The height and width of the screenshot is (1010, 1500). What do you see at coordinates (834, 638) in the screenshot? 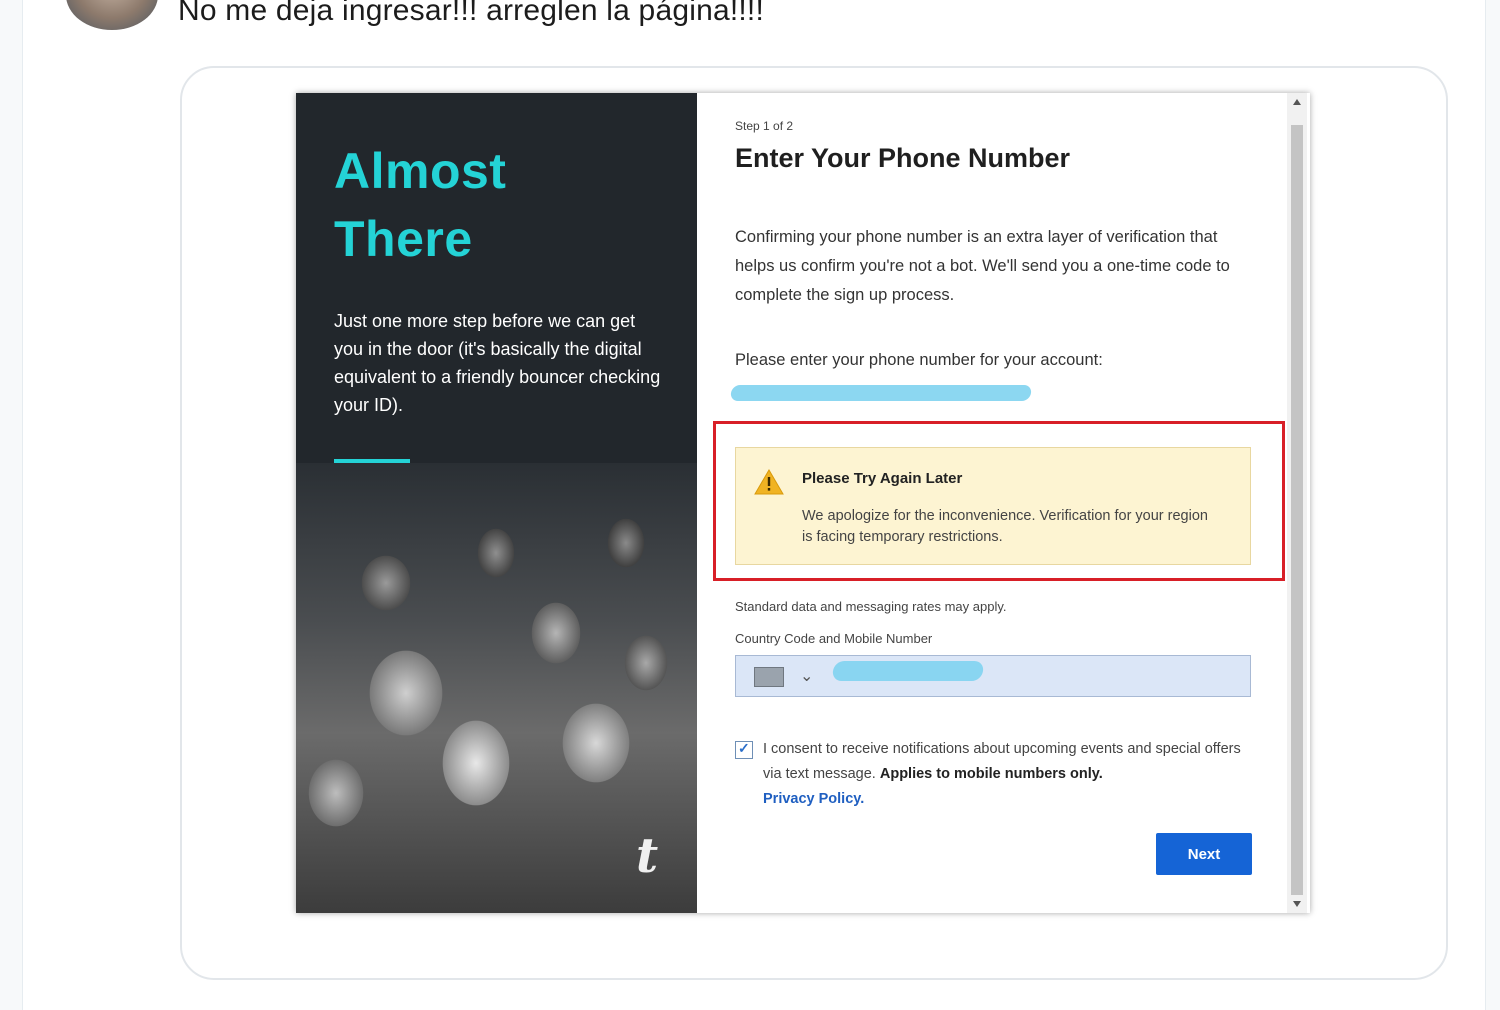
I see `phone-field-label: Country Code and Mobile Number` at bounding box center [834, 638].